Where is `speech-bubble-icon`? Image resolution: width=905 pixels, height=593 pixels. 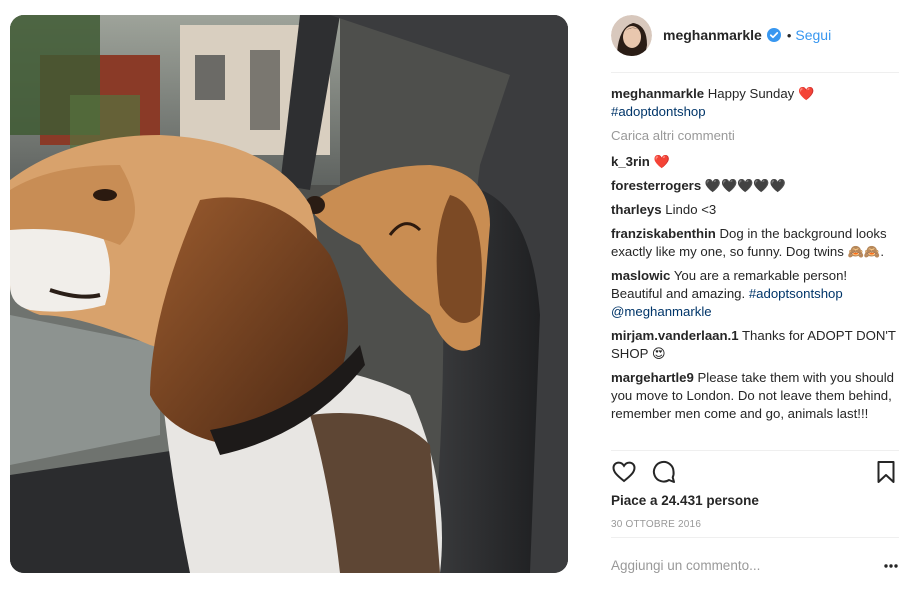
speech-bubble-icon is located at coordinates (664, 472).